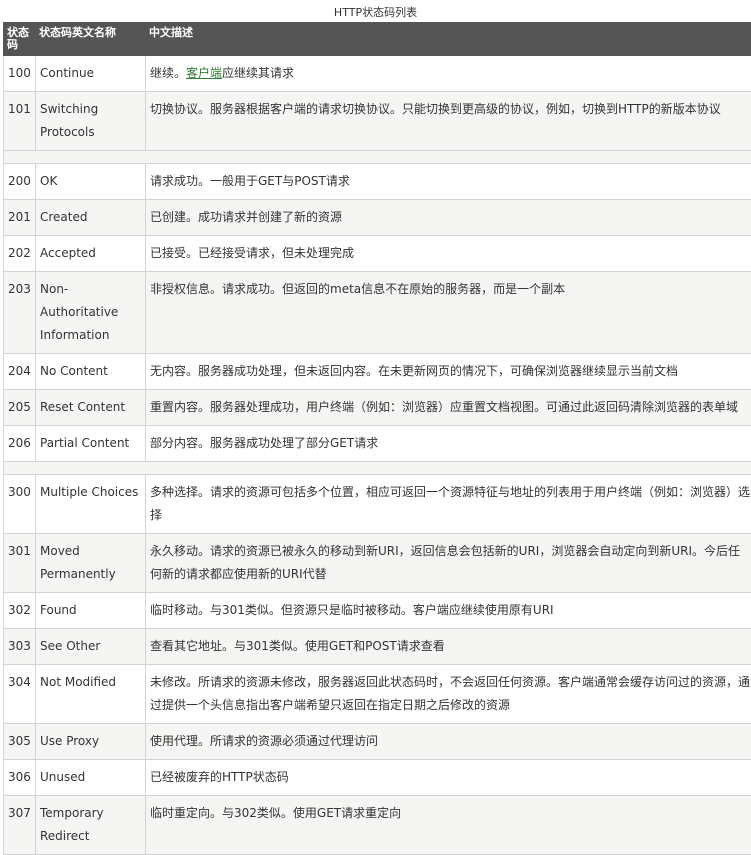 The image size is (751, 855). What do you see at coordinates (91, 182) in the screenshot?
I see `status-name: OK` at bounding box center [91, 182].